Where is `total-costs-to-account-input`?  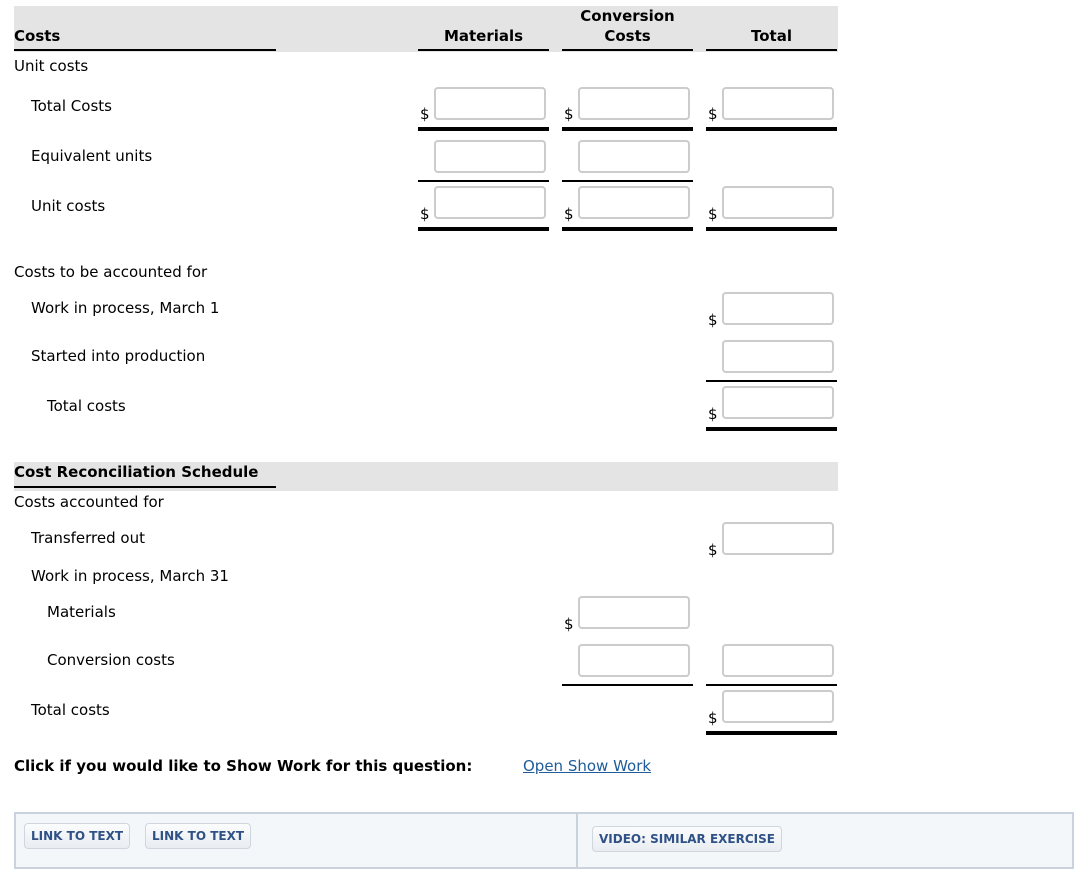 total-costs-to-account-input is located at coordinates (778, 402).